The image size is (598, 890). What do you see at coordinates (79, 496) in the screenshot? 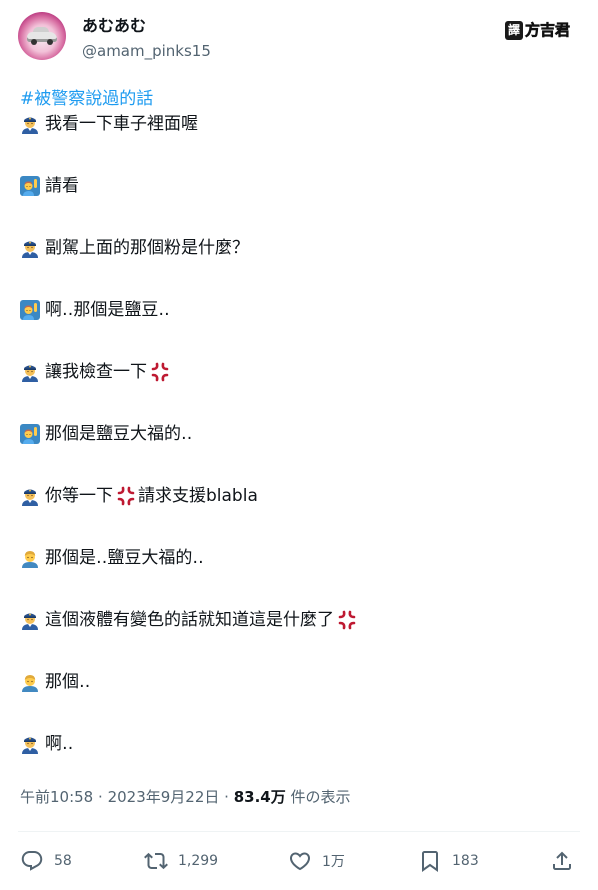
I see `dialogue-text: 你等一下` at bounding box center [79, 496].